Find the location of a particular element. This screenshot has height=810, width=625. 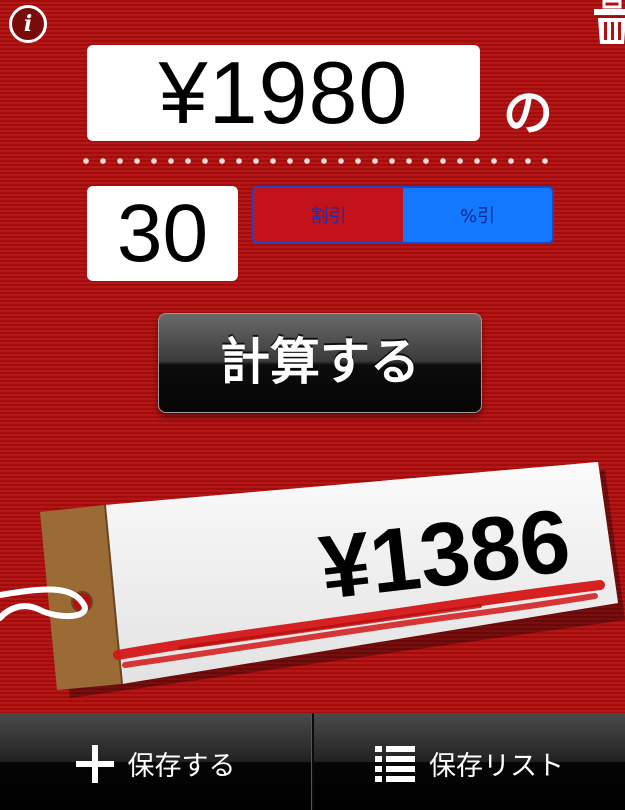

list-icon is located at coordinates (395, 763).